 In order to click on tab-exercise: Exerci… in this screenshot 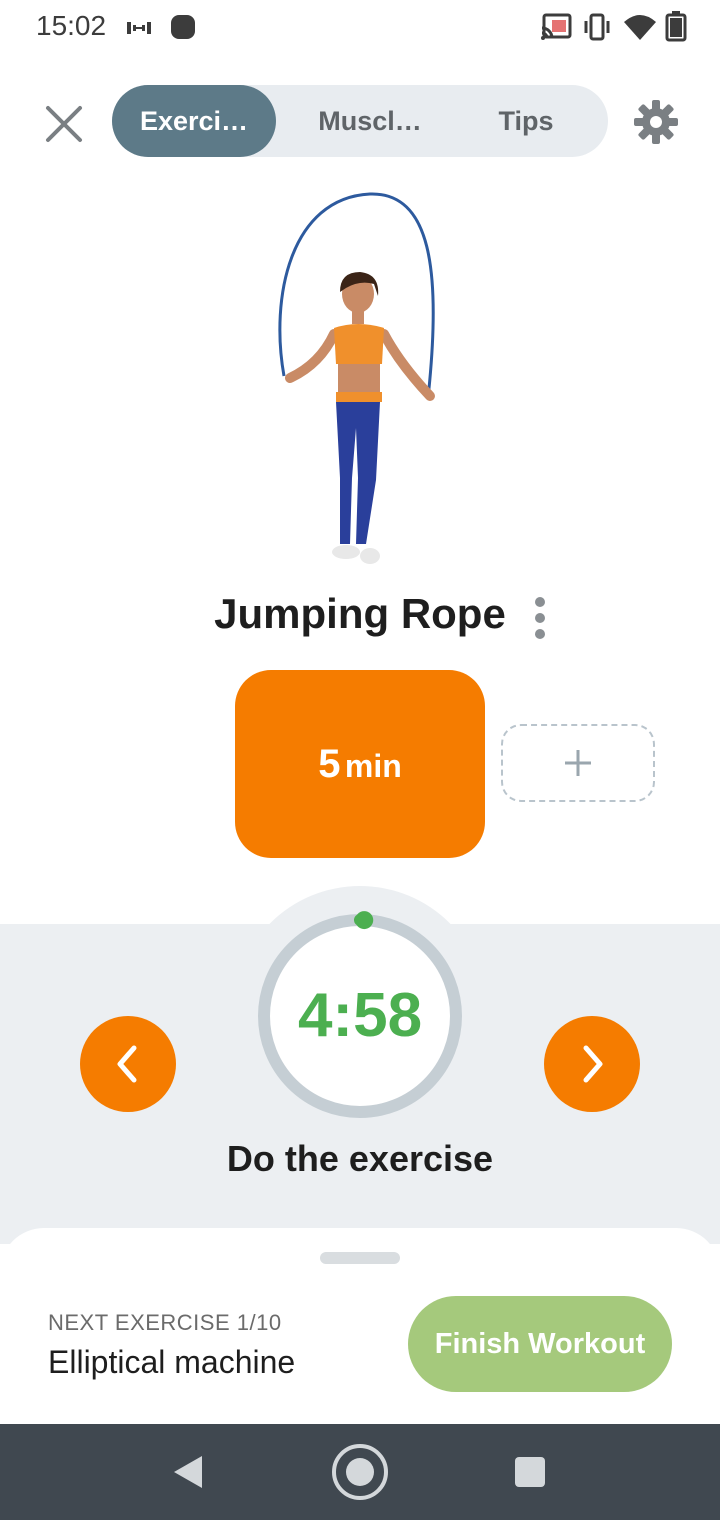, I will do `click(194, 121)`.